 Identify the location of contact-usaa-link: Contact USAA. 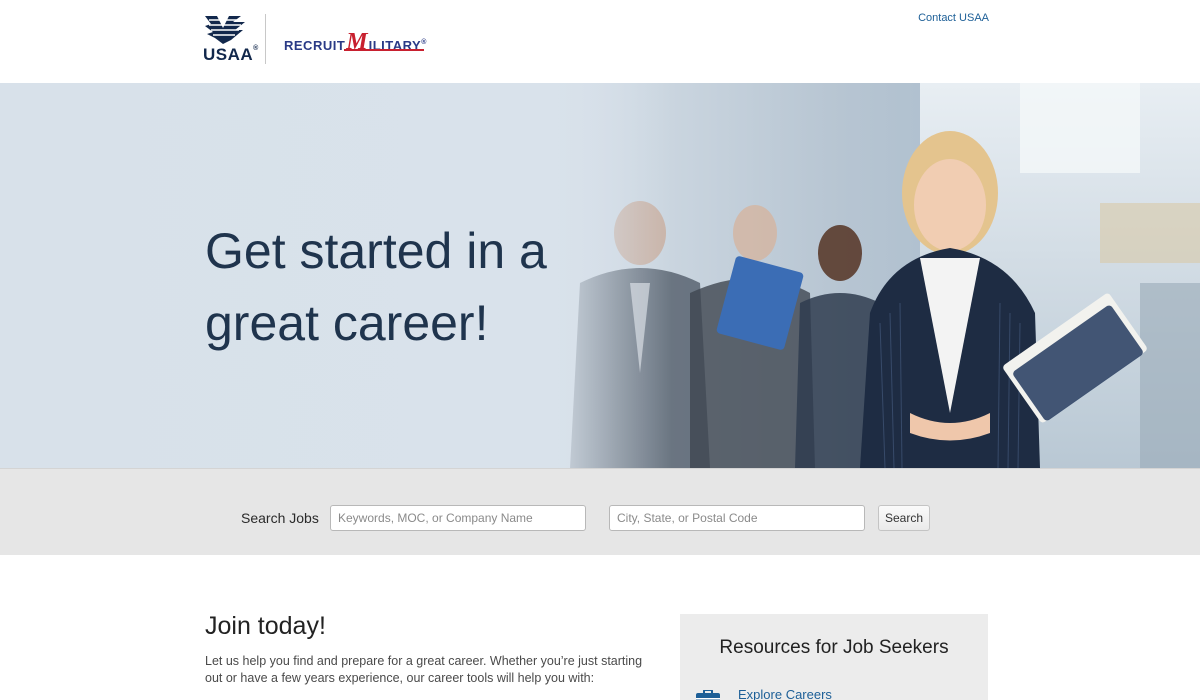
(953, 18).